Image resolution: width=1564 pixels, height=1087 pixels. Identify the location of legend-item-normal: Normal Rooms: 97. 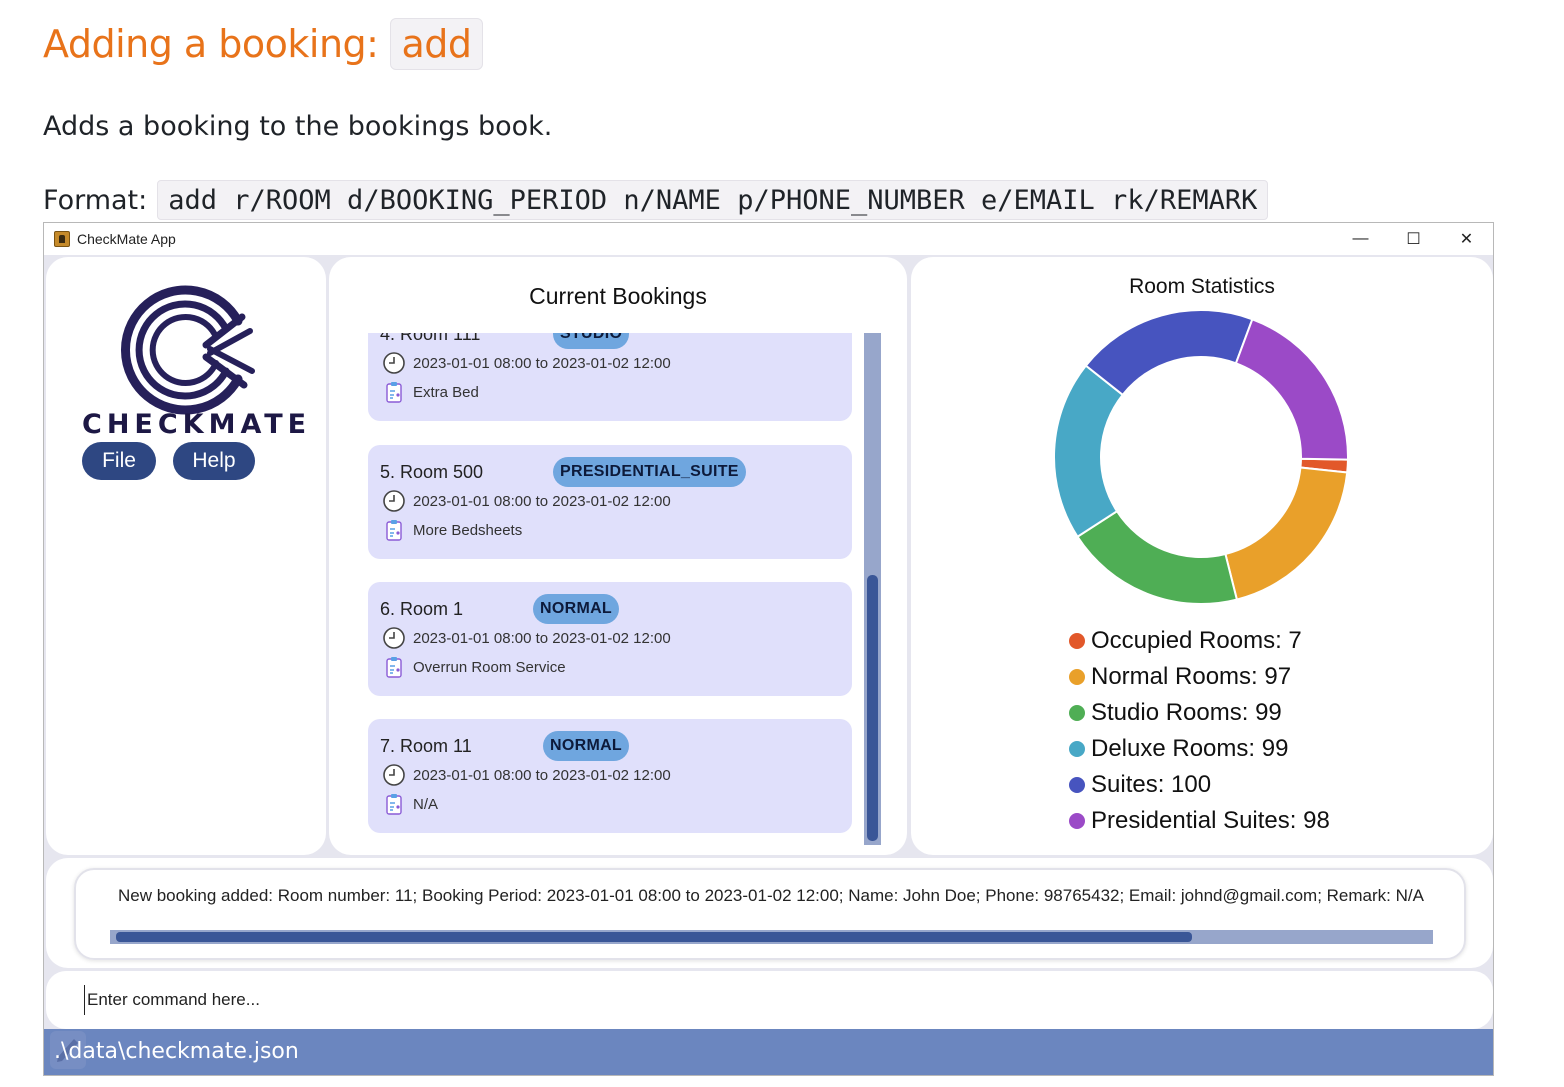
(1199, 677).